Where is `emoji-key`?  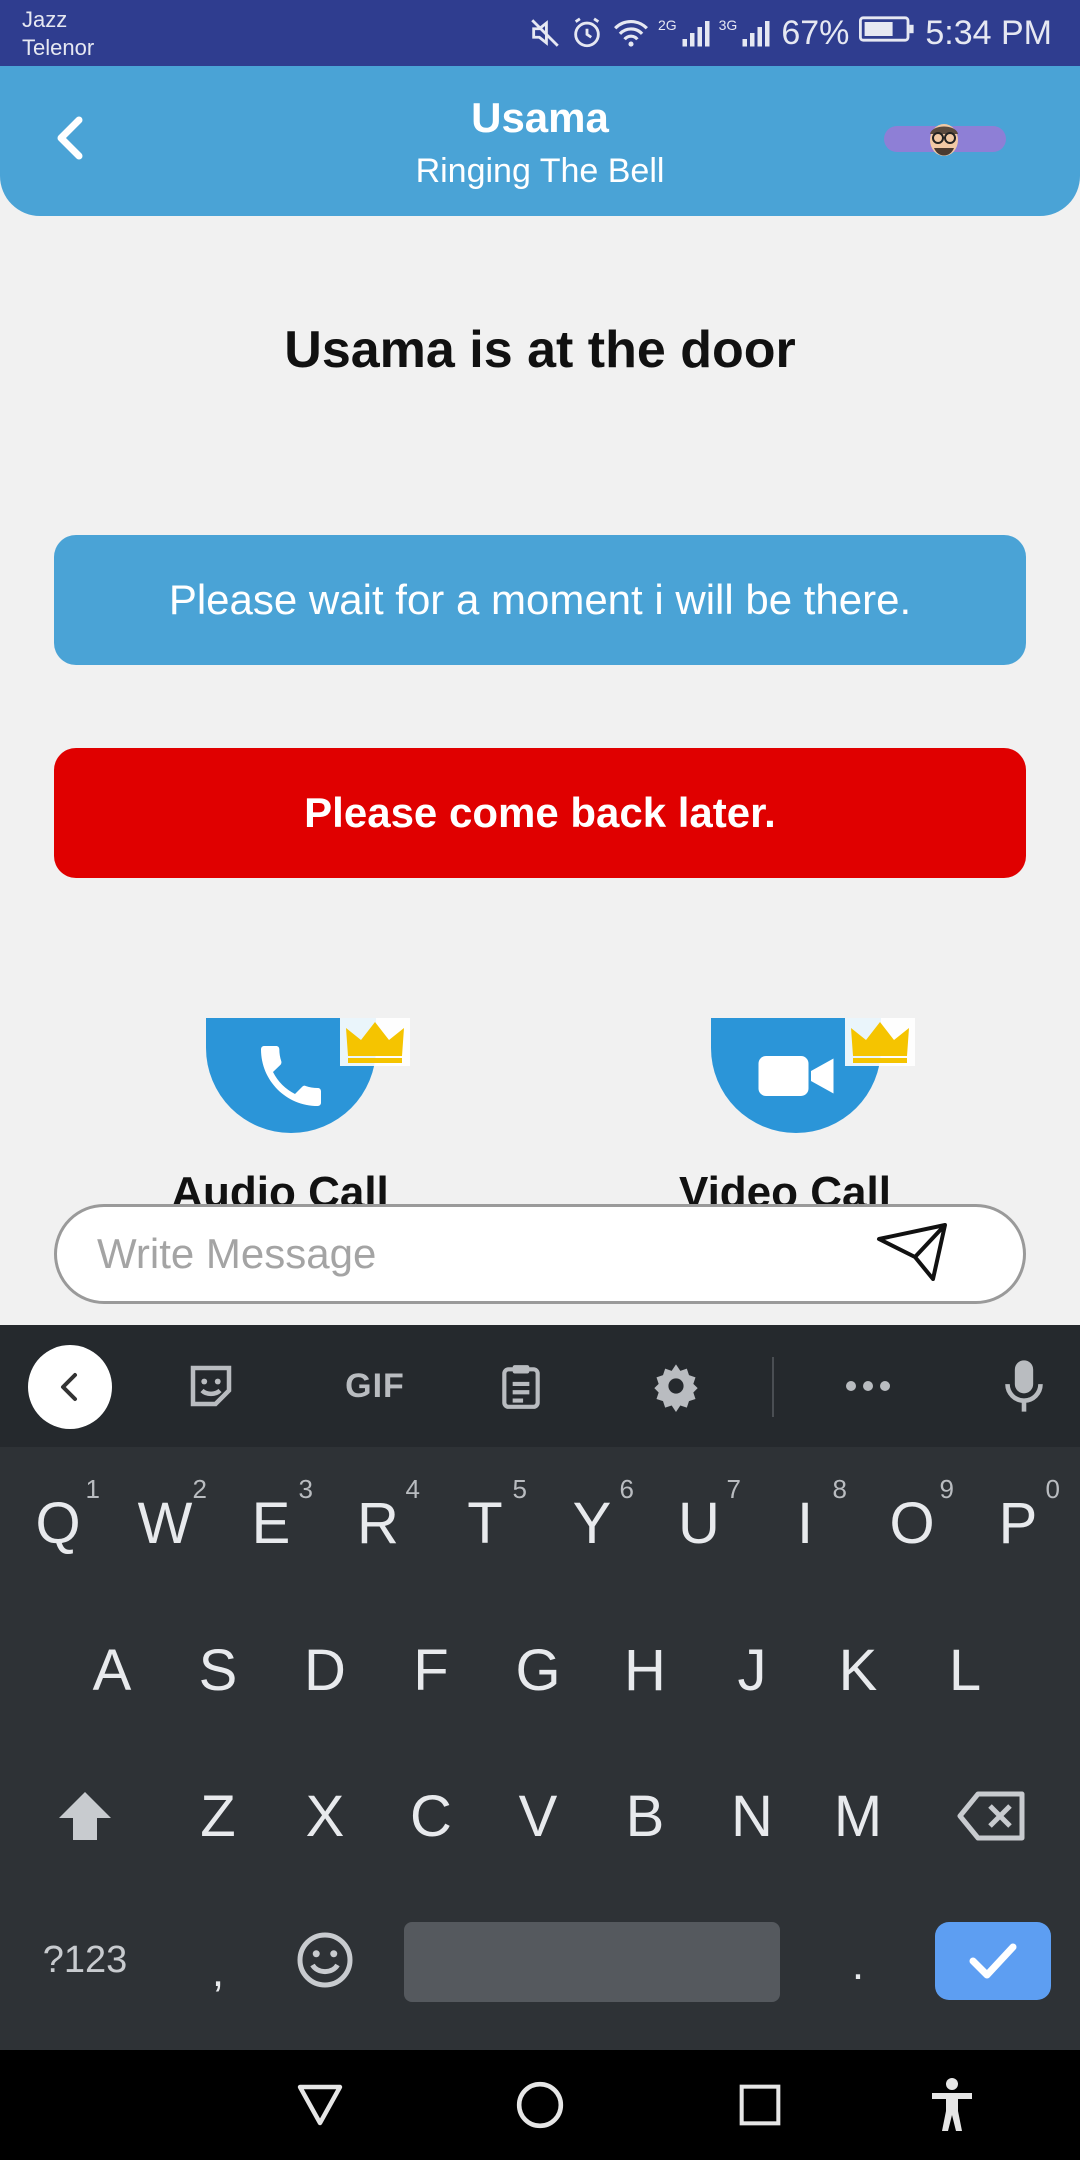 emoji-key is located at coordinates (325, 1960).